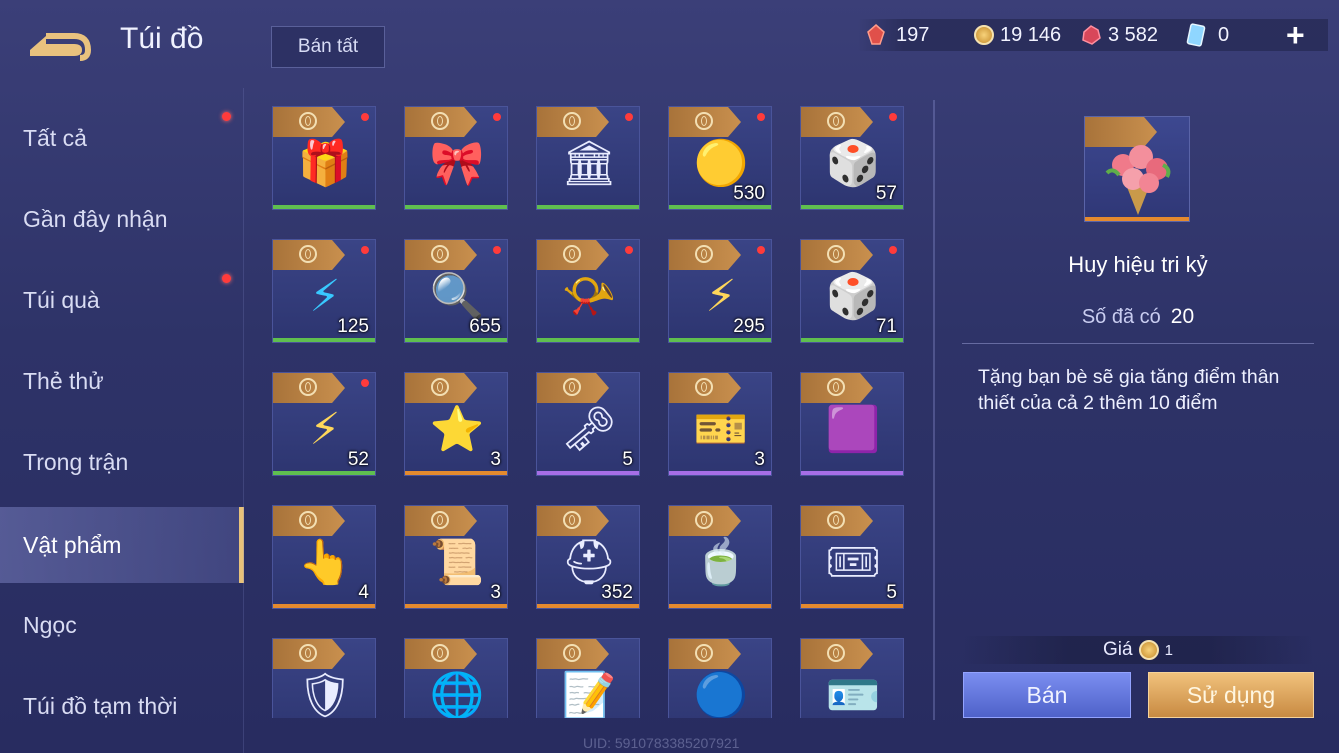 This screenshot has height=753, width=1339. I want to click on item-slot: 📯, so click(588, 291).